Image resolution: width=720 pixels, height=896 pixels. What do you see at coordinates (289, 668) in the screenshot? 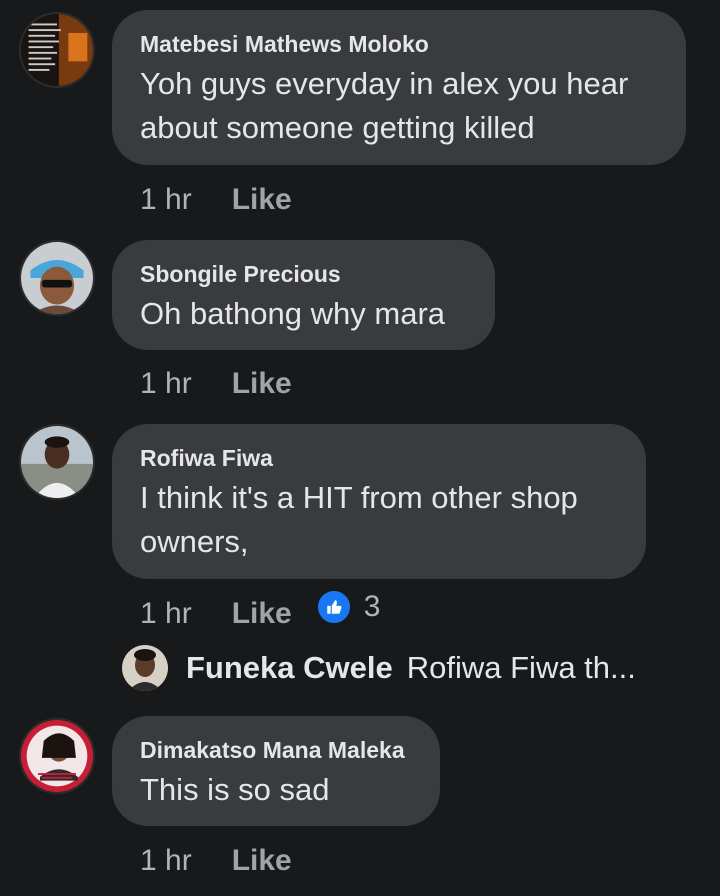
I see `reply-author-name: Funeka Cwele` at bounding box center [289, 668].